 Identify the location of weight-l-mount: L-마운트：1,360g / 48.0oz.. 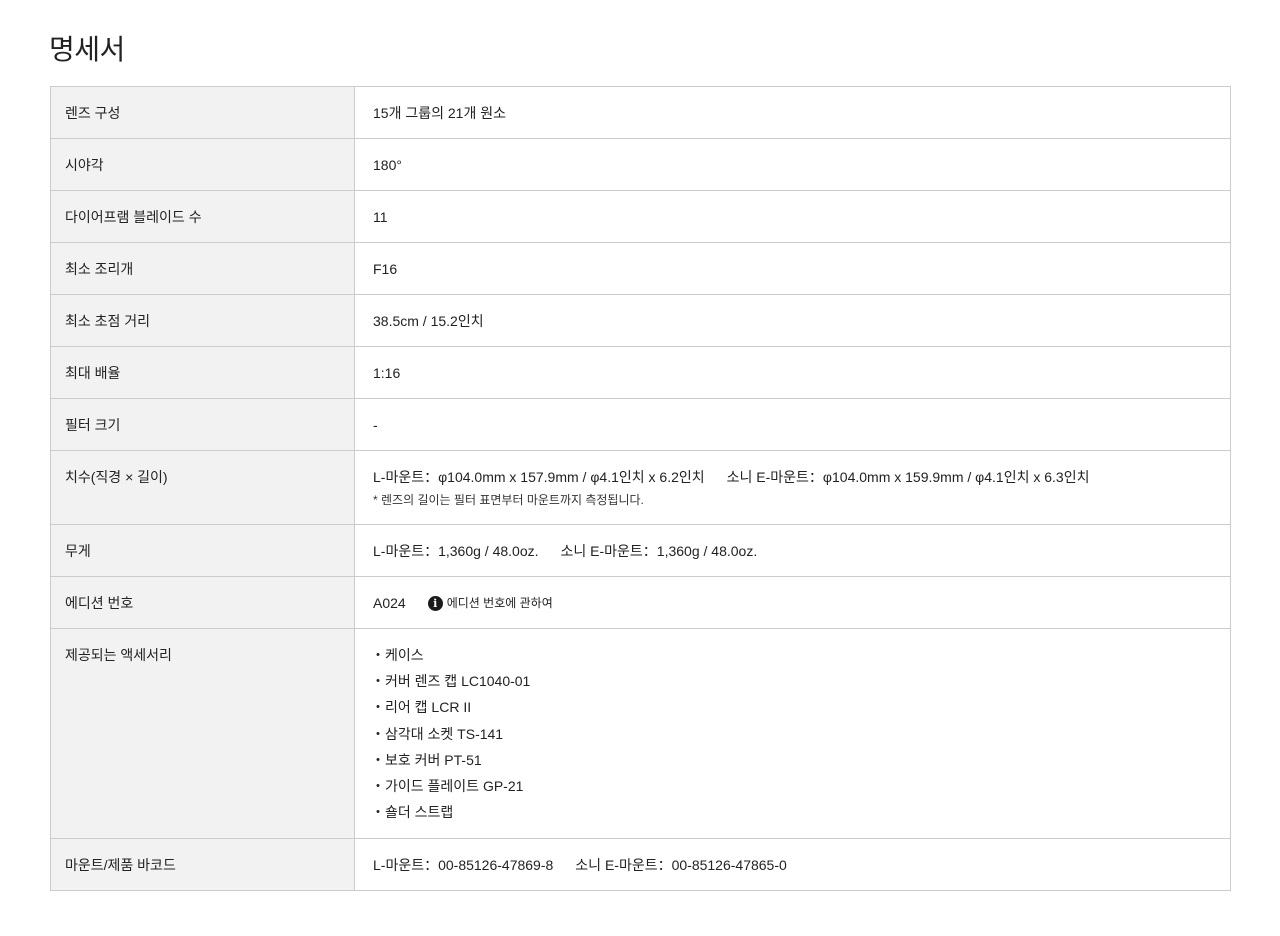
(456, 551).